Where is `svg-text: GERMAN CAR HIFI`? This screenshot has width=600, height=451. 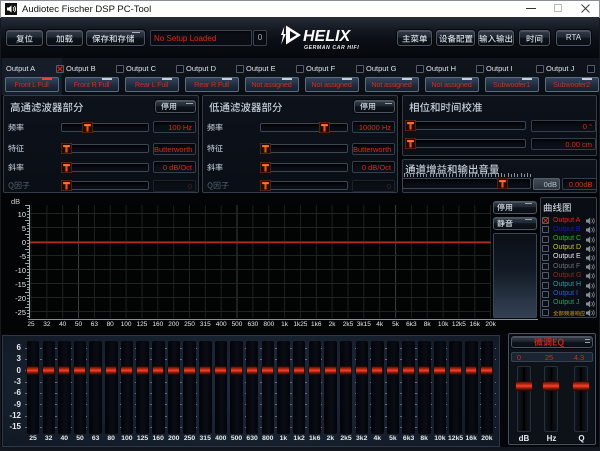
svg-text: GERMAN CAR HIFI is located at coordinates (331, 48).